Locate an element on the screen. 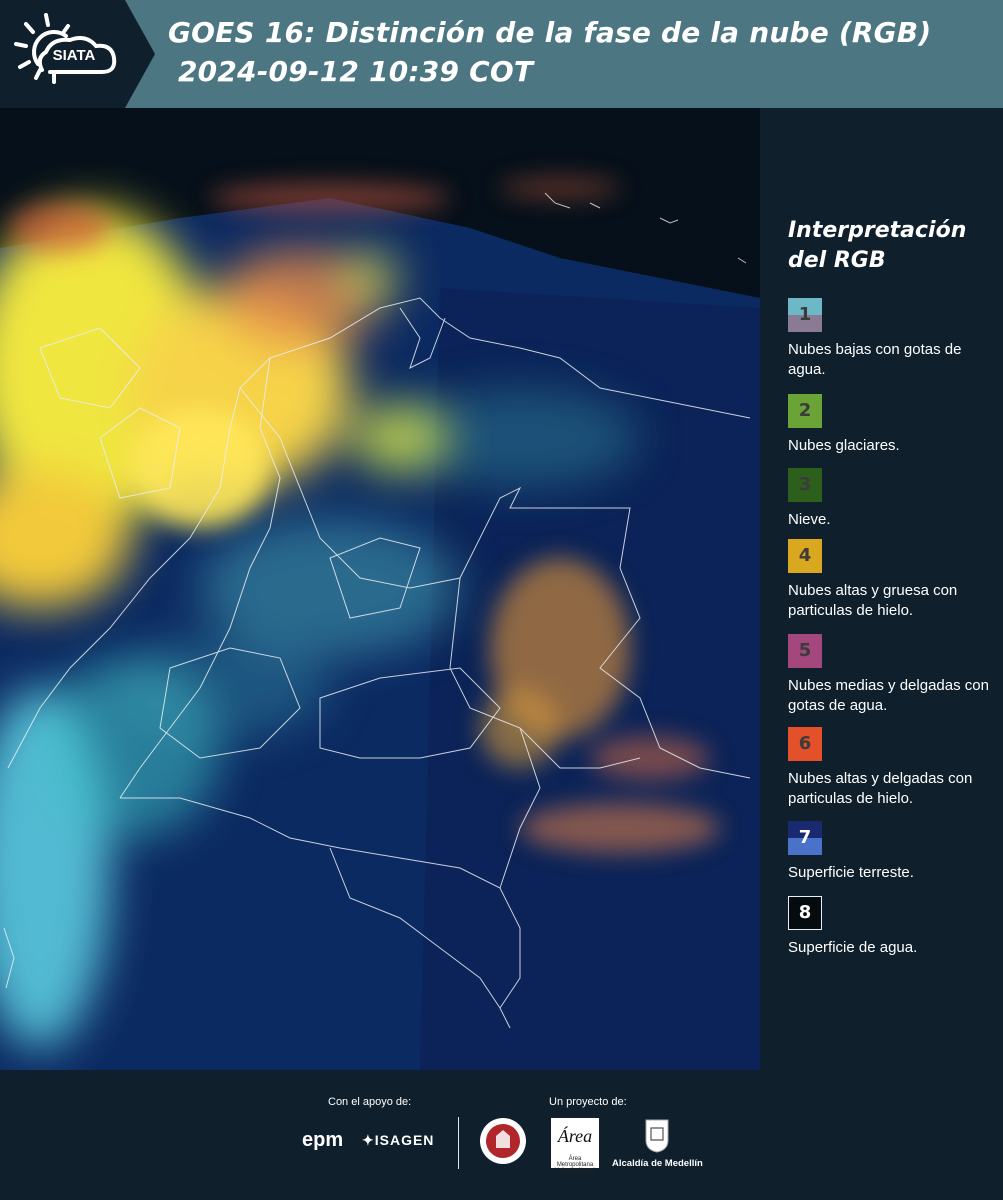 The width and height of the screenshot is (1003, 1200). logo-arrow-decoration is located at coordinates (140, 54).